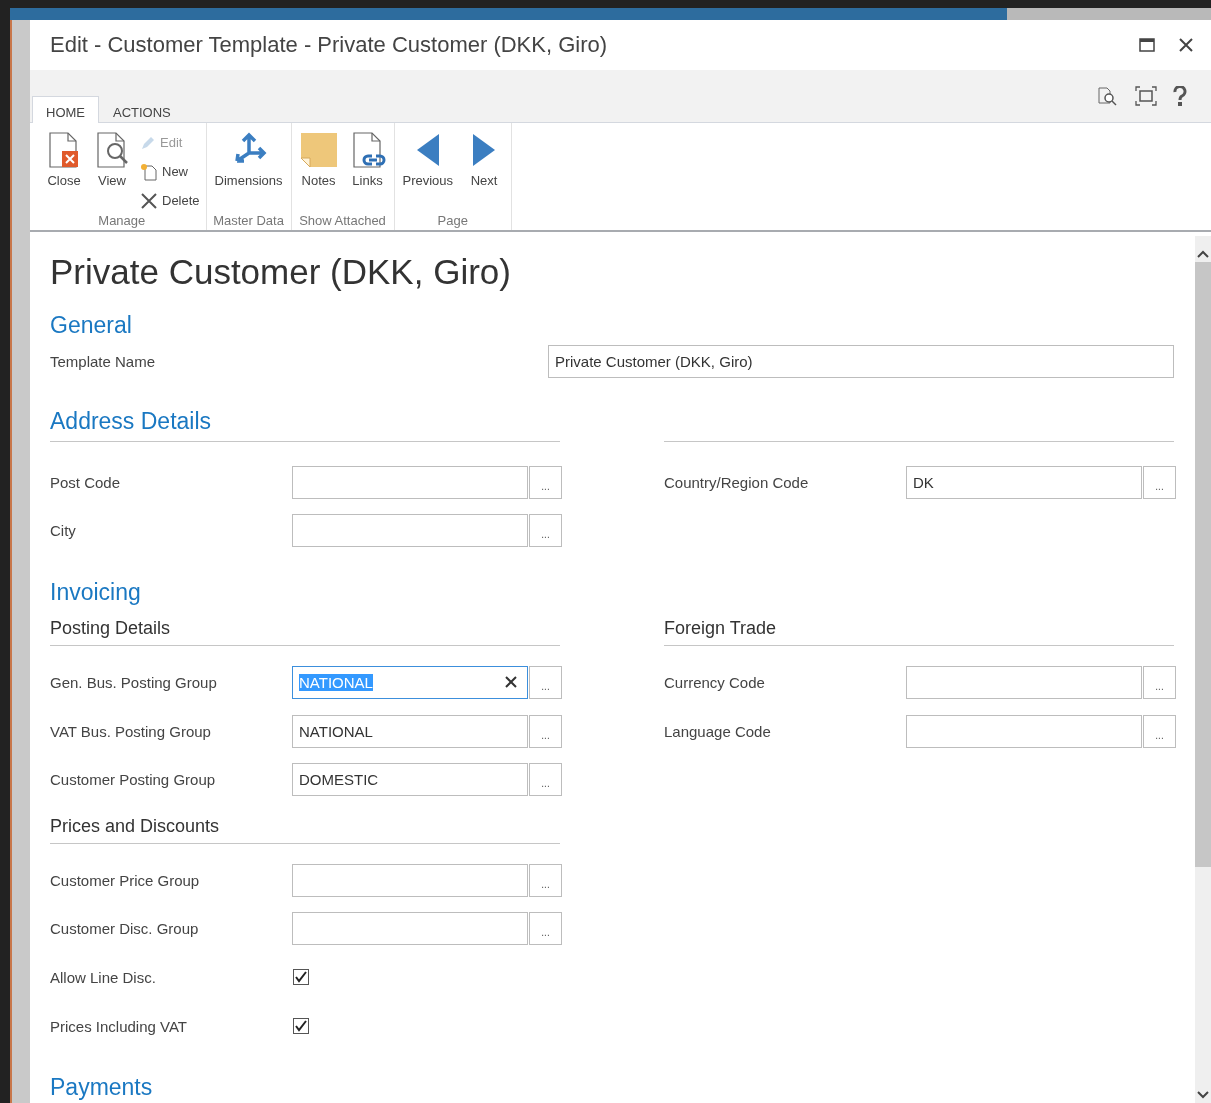  I want to click on field-value: DOMESTIC, so click(339, 780).